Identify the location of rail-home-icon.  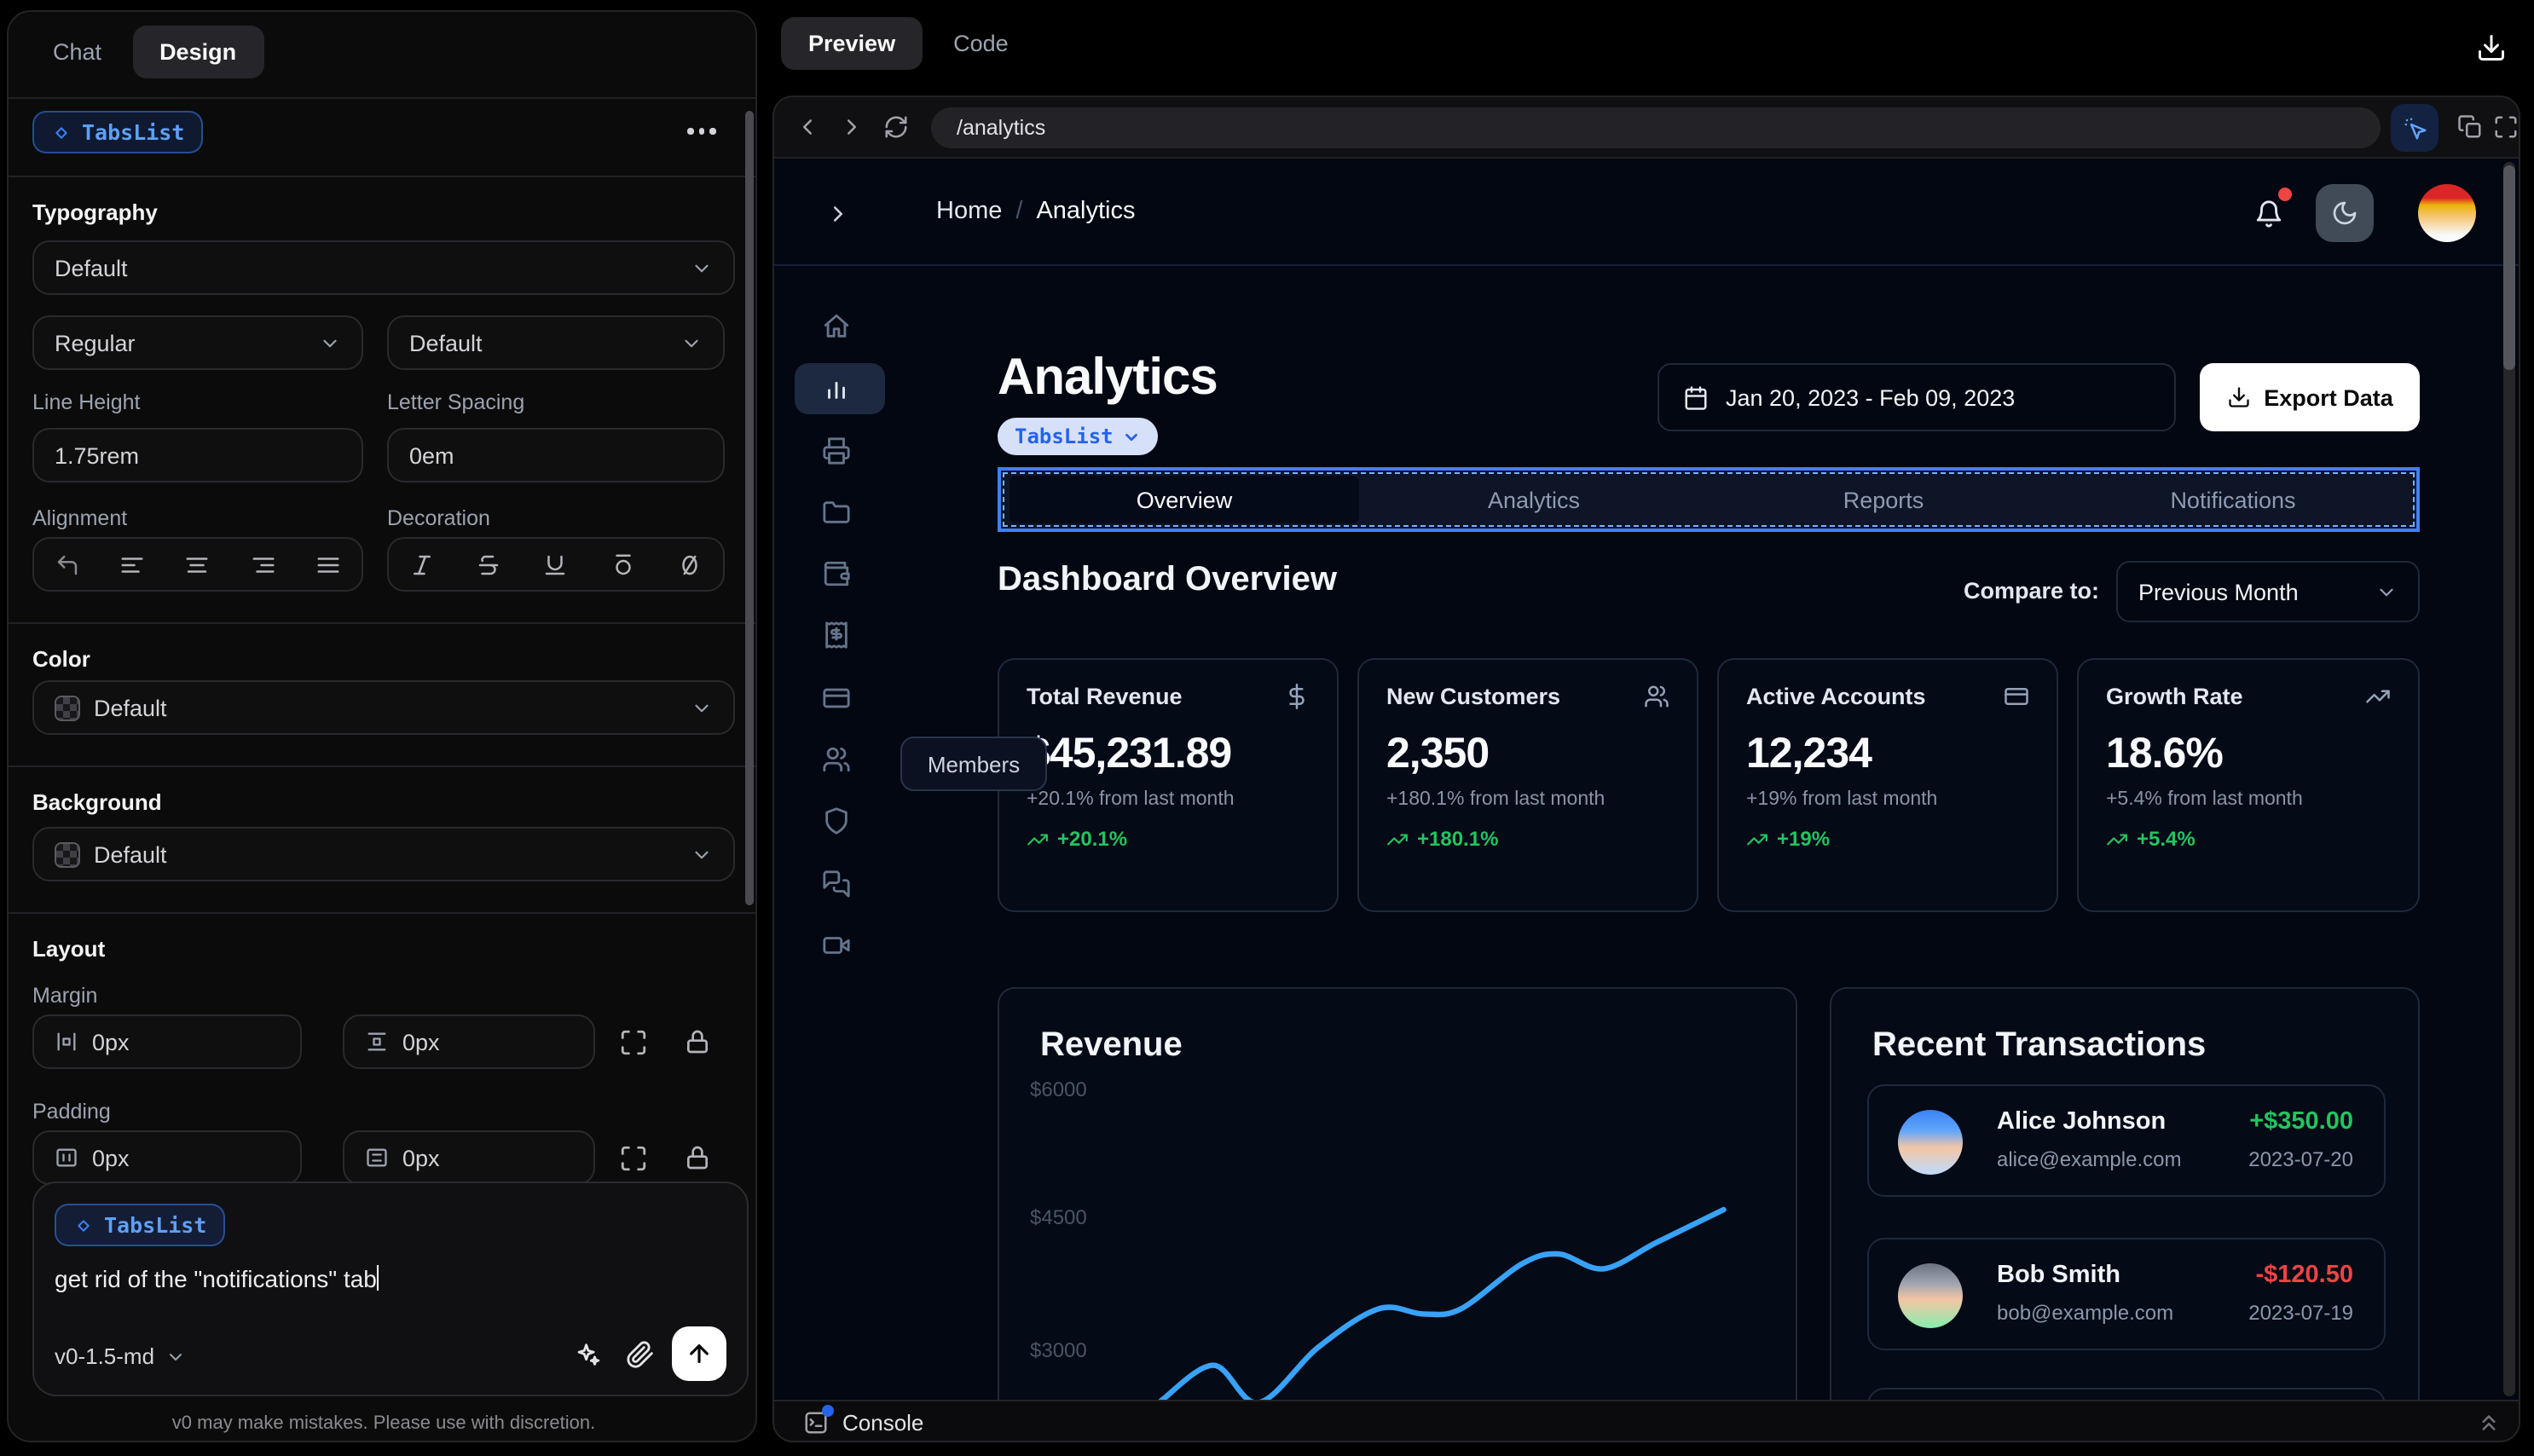
(836, 326).